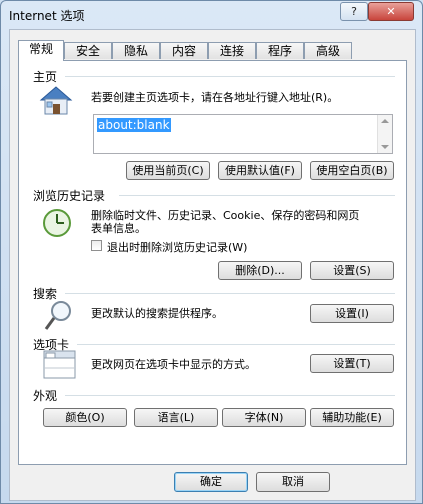  I want to click on scroll-up-icon, so click(385, 121).